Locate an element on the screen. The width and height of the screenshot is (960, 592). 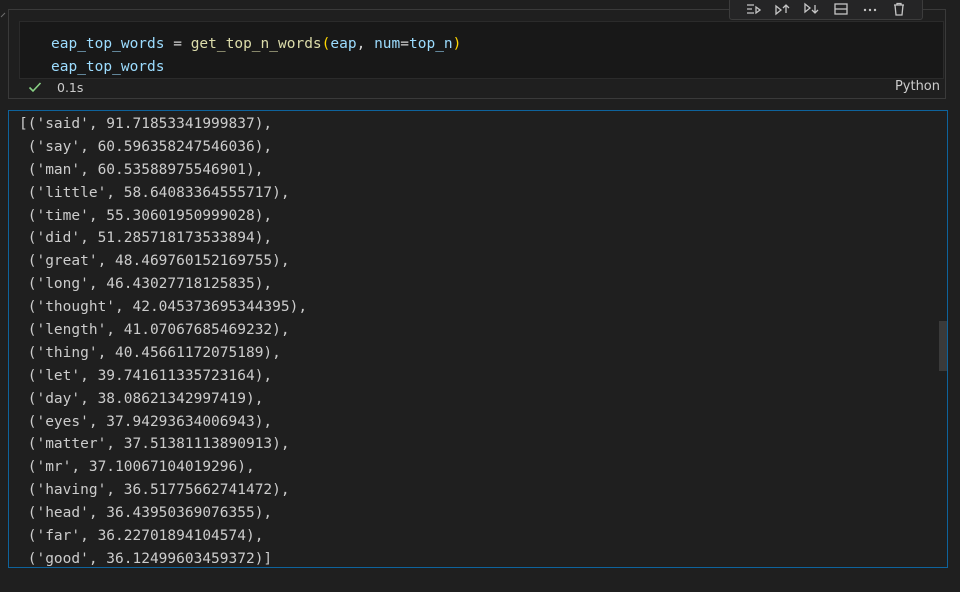
output-line: ('great', 48.469760152169755), is located at coordinates (154, 261).